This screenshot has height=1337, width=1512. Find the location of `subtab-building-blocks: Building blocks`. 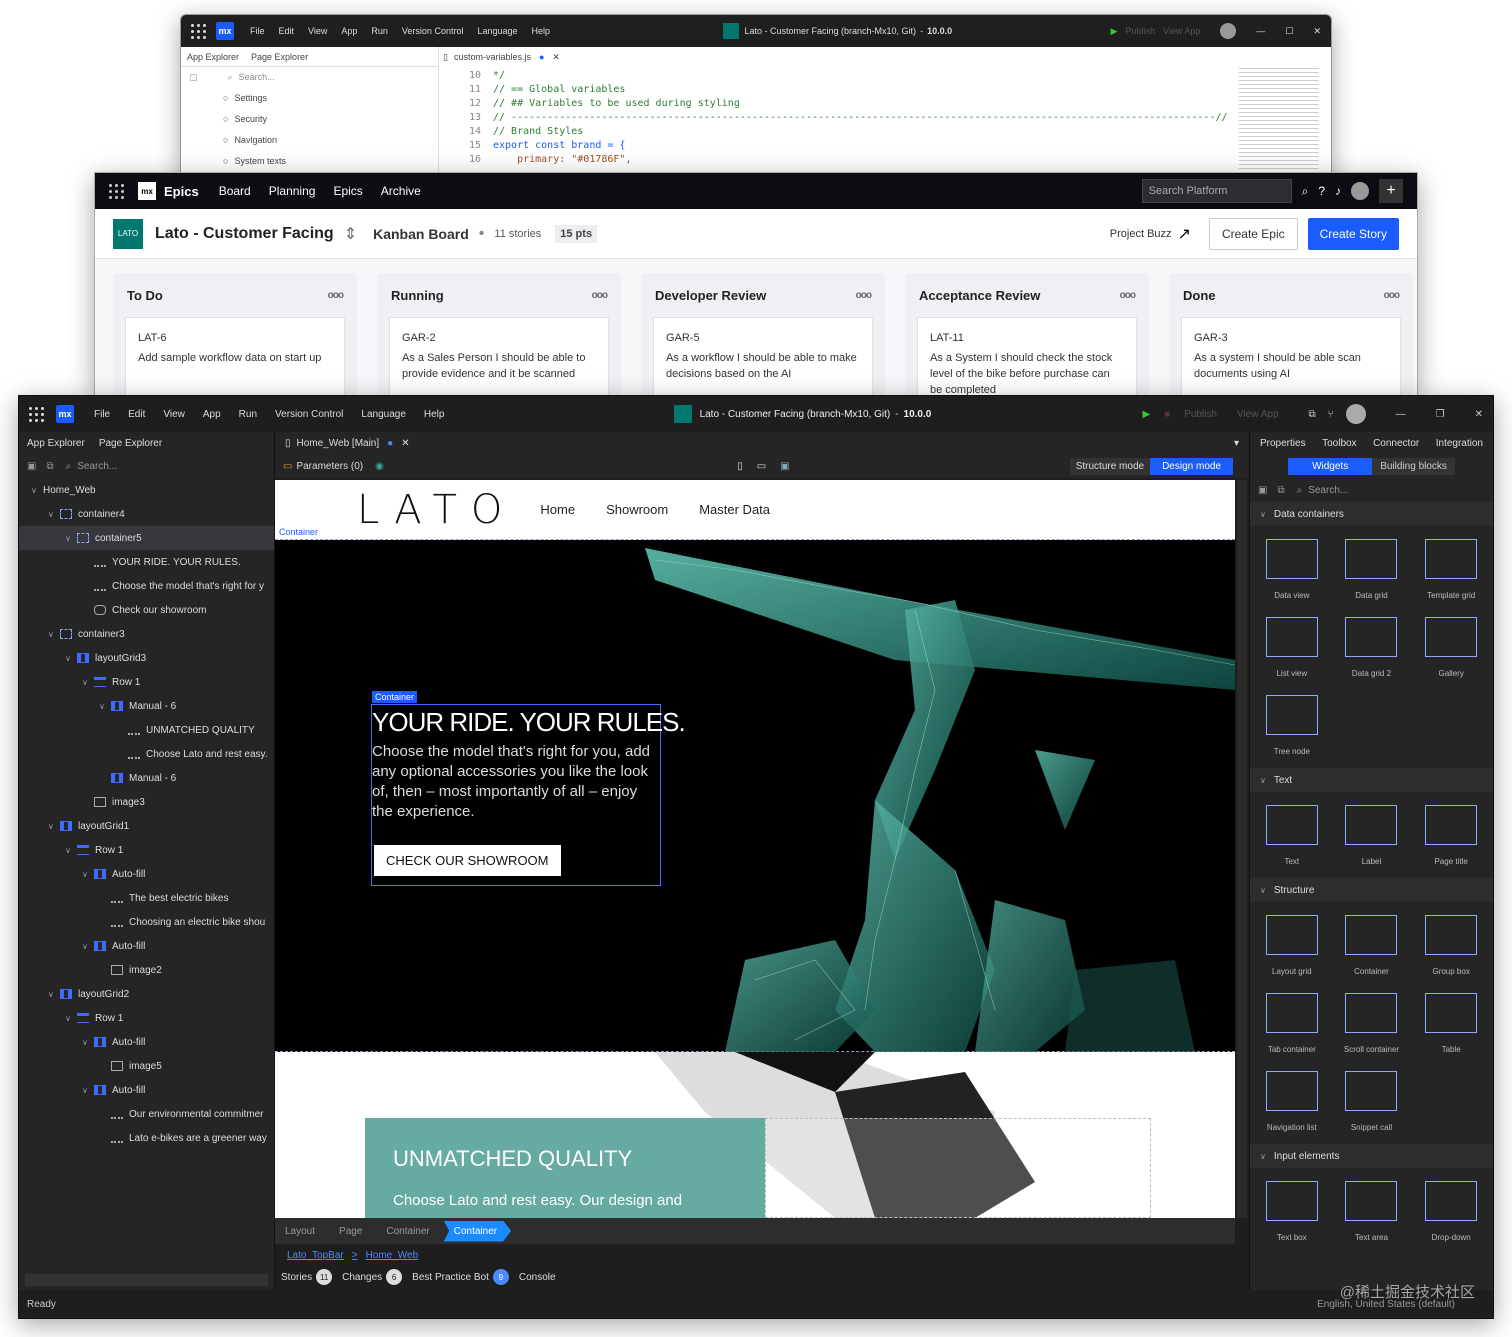

subtab-building-blocks: Building blocks is located at coordinates (1413, 466).